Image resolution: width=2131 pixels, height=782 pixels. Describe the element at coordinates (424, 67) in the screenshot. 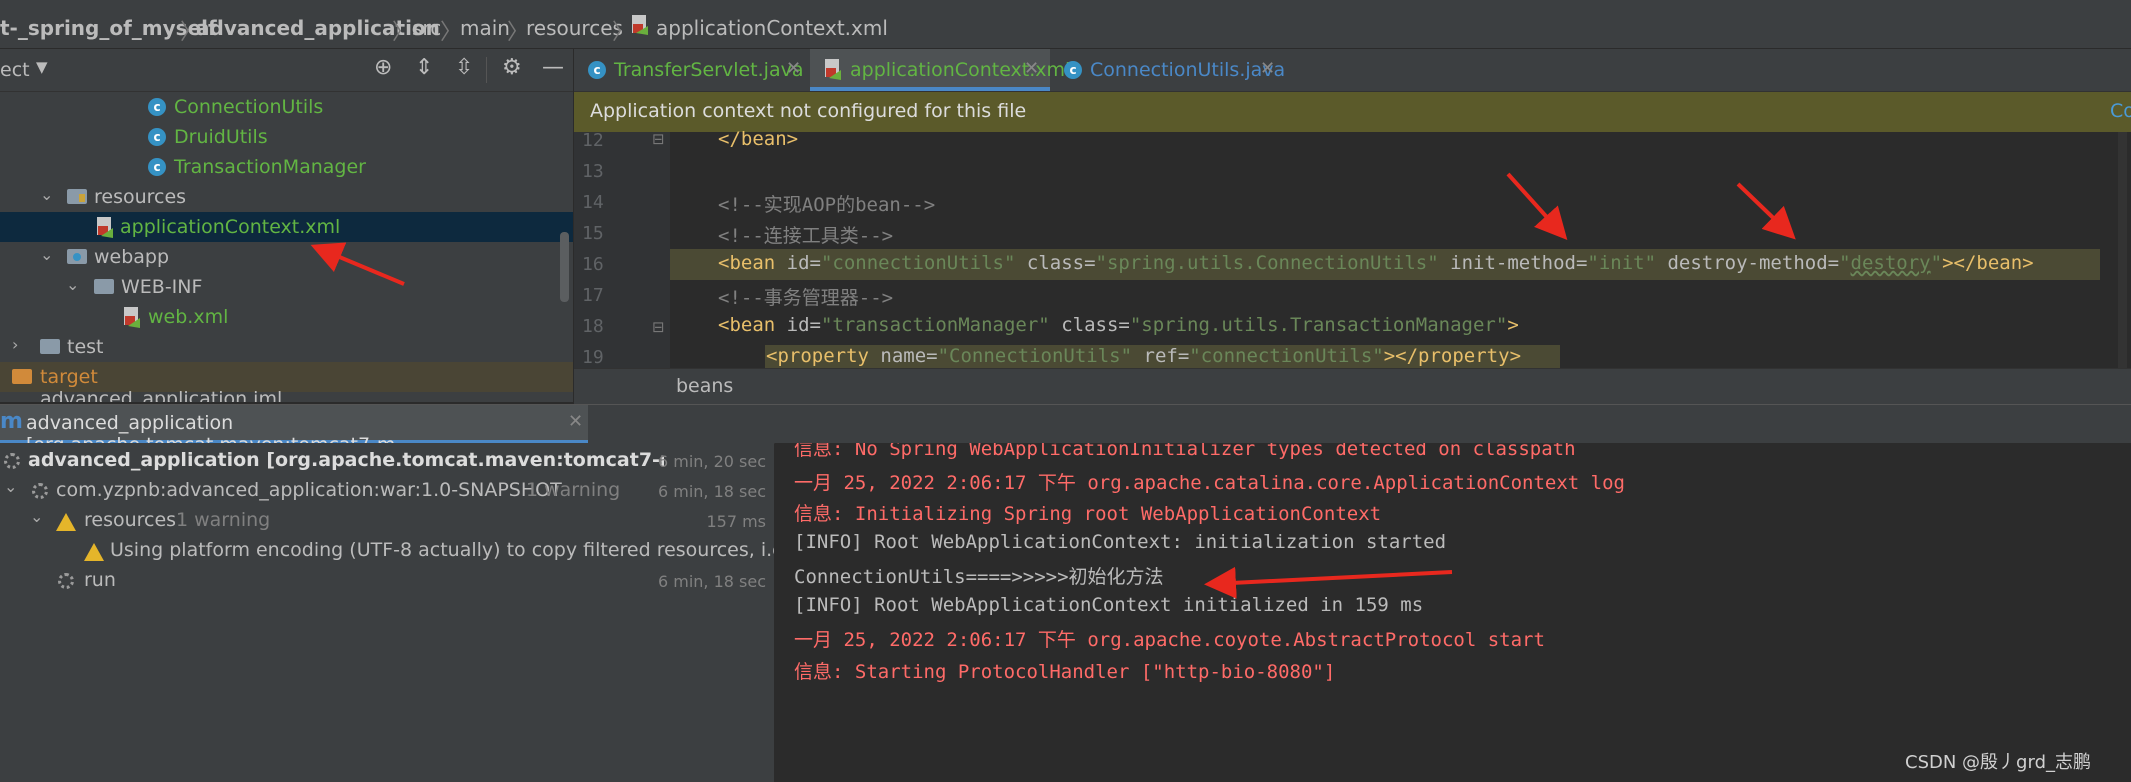

I see `expand-all-icon: ⇕` at that location.